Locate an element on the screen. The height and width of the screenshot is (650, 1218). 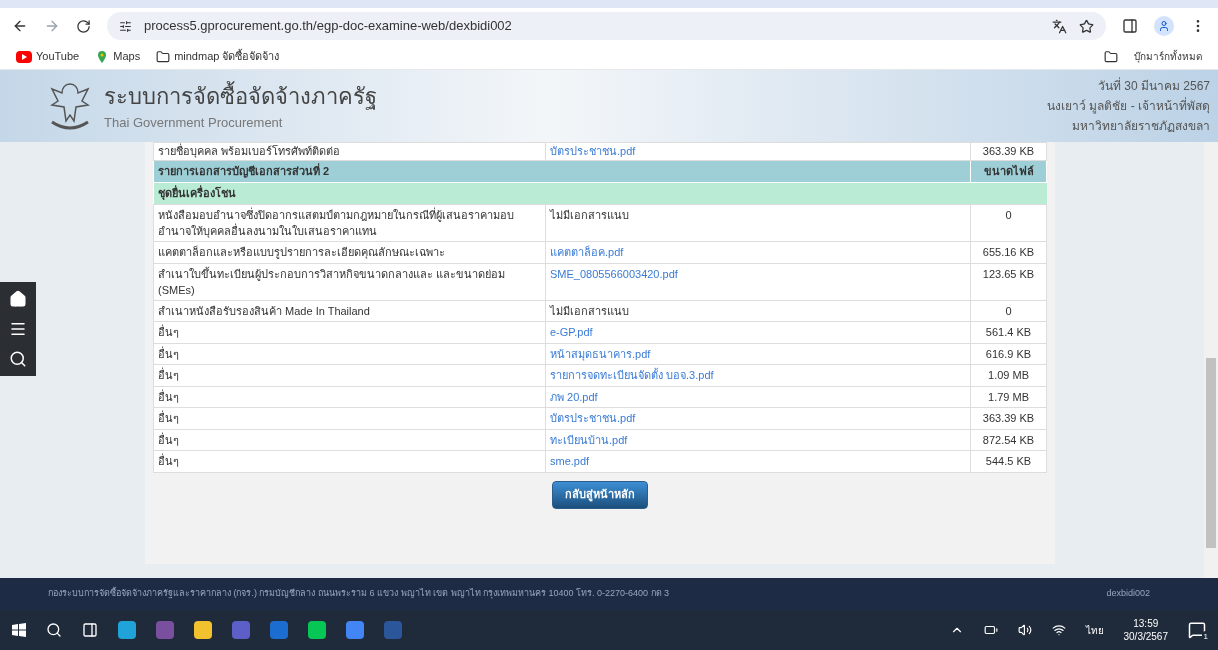
scrollbar is located at coordinates (1211, 360).